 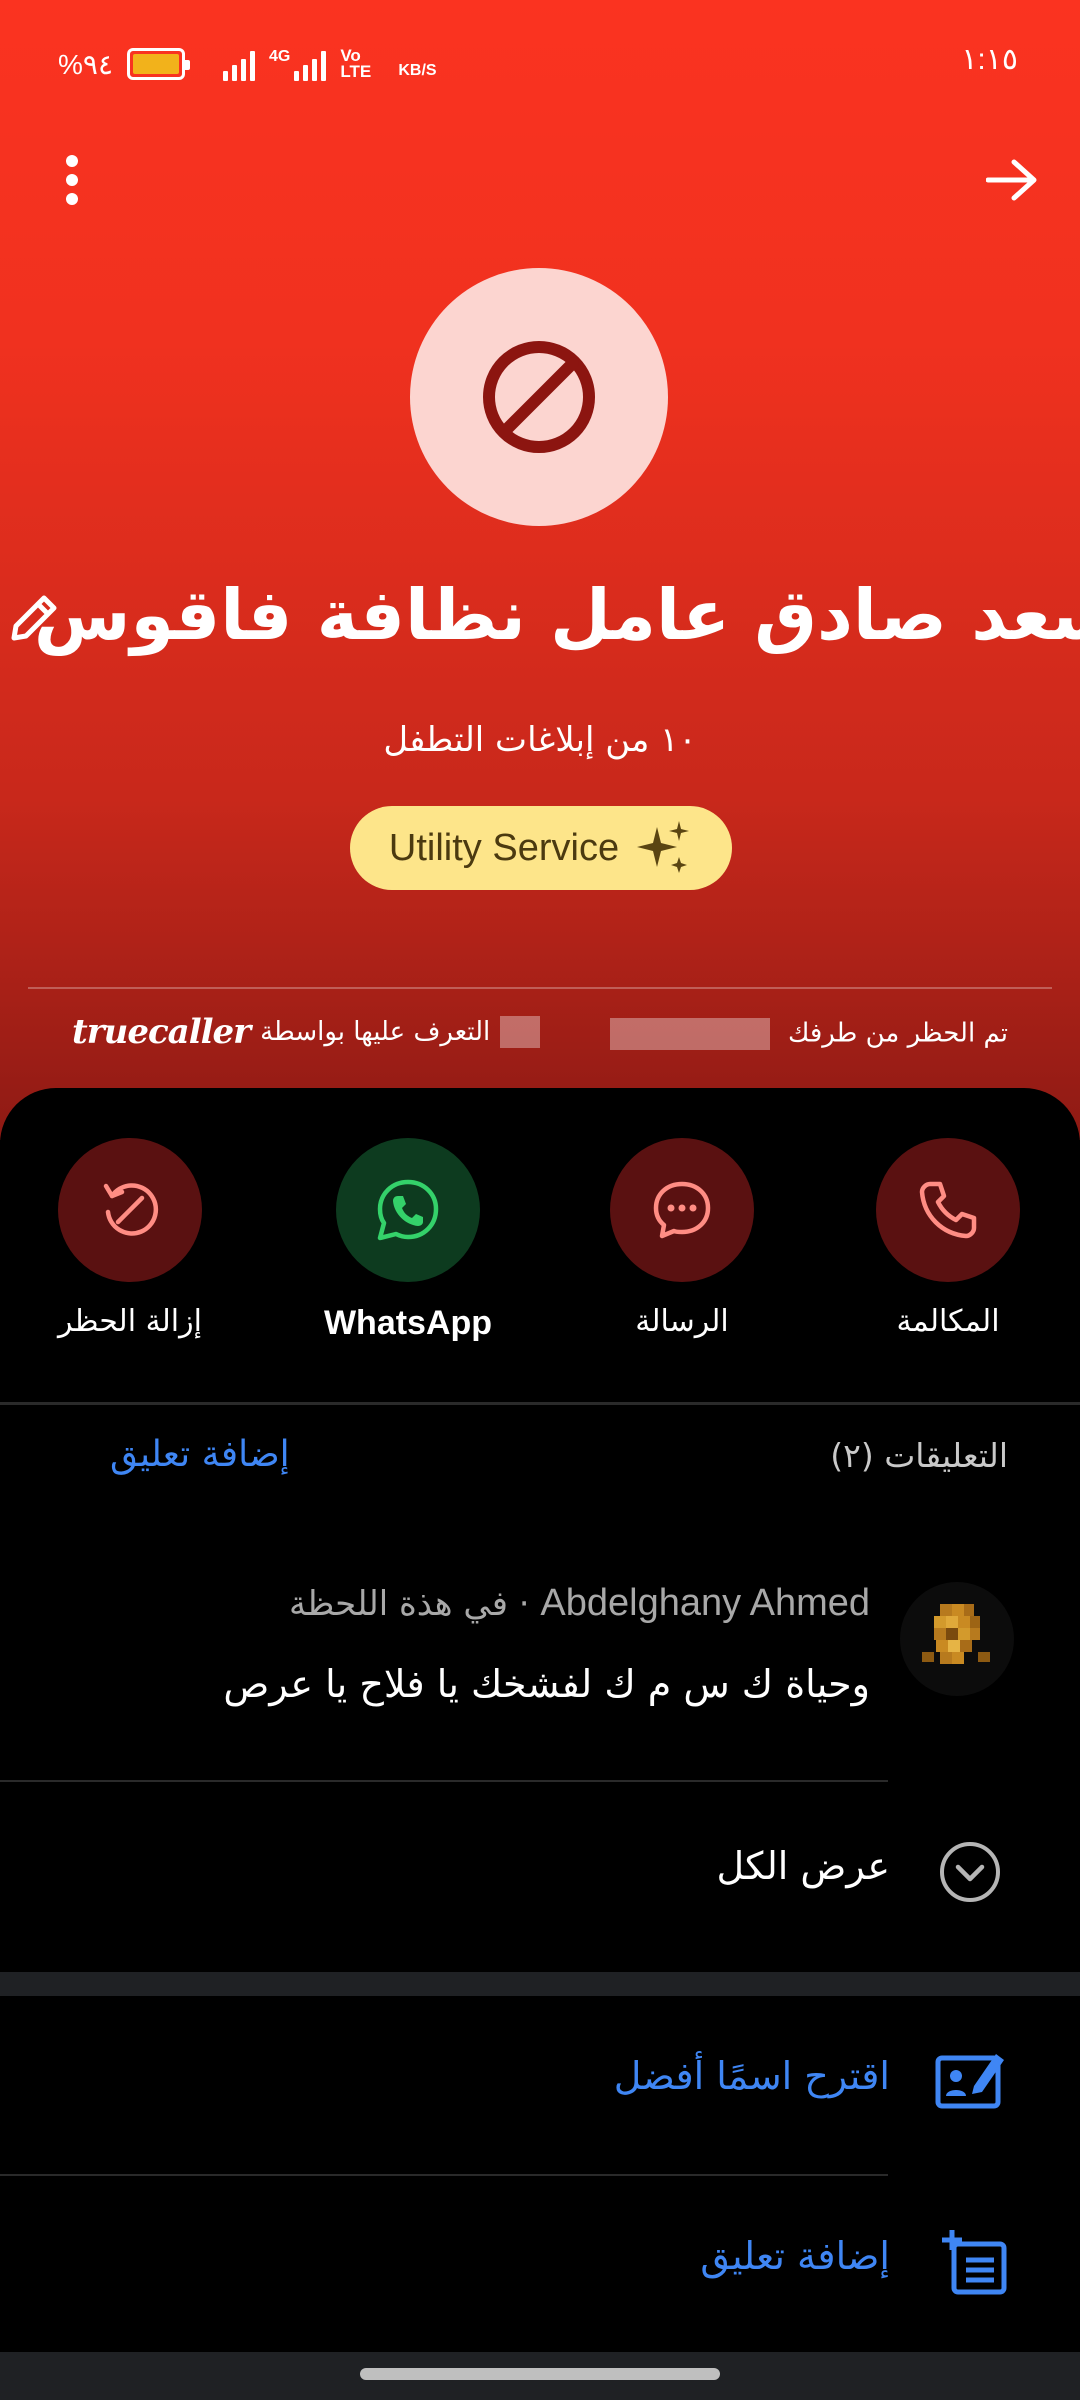 I want to click on truecaller-logo: truecaller, so click(x=161, y=1032).